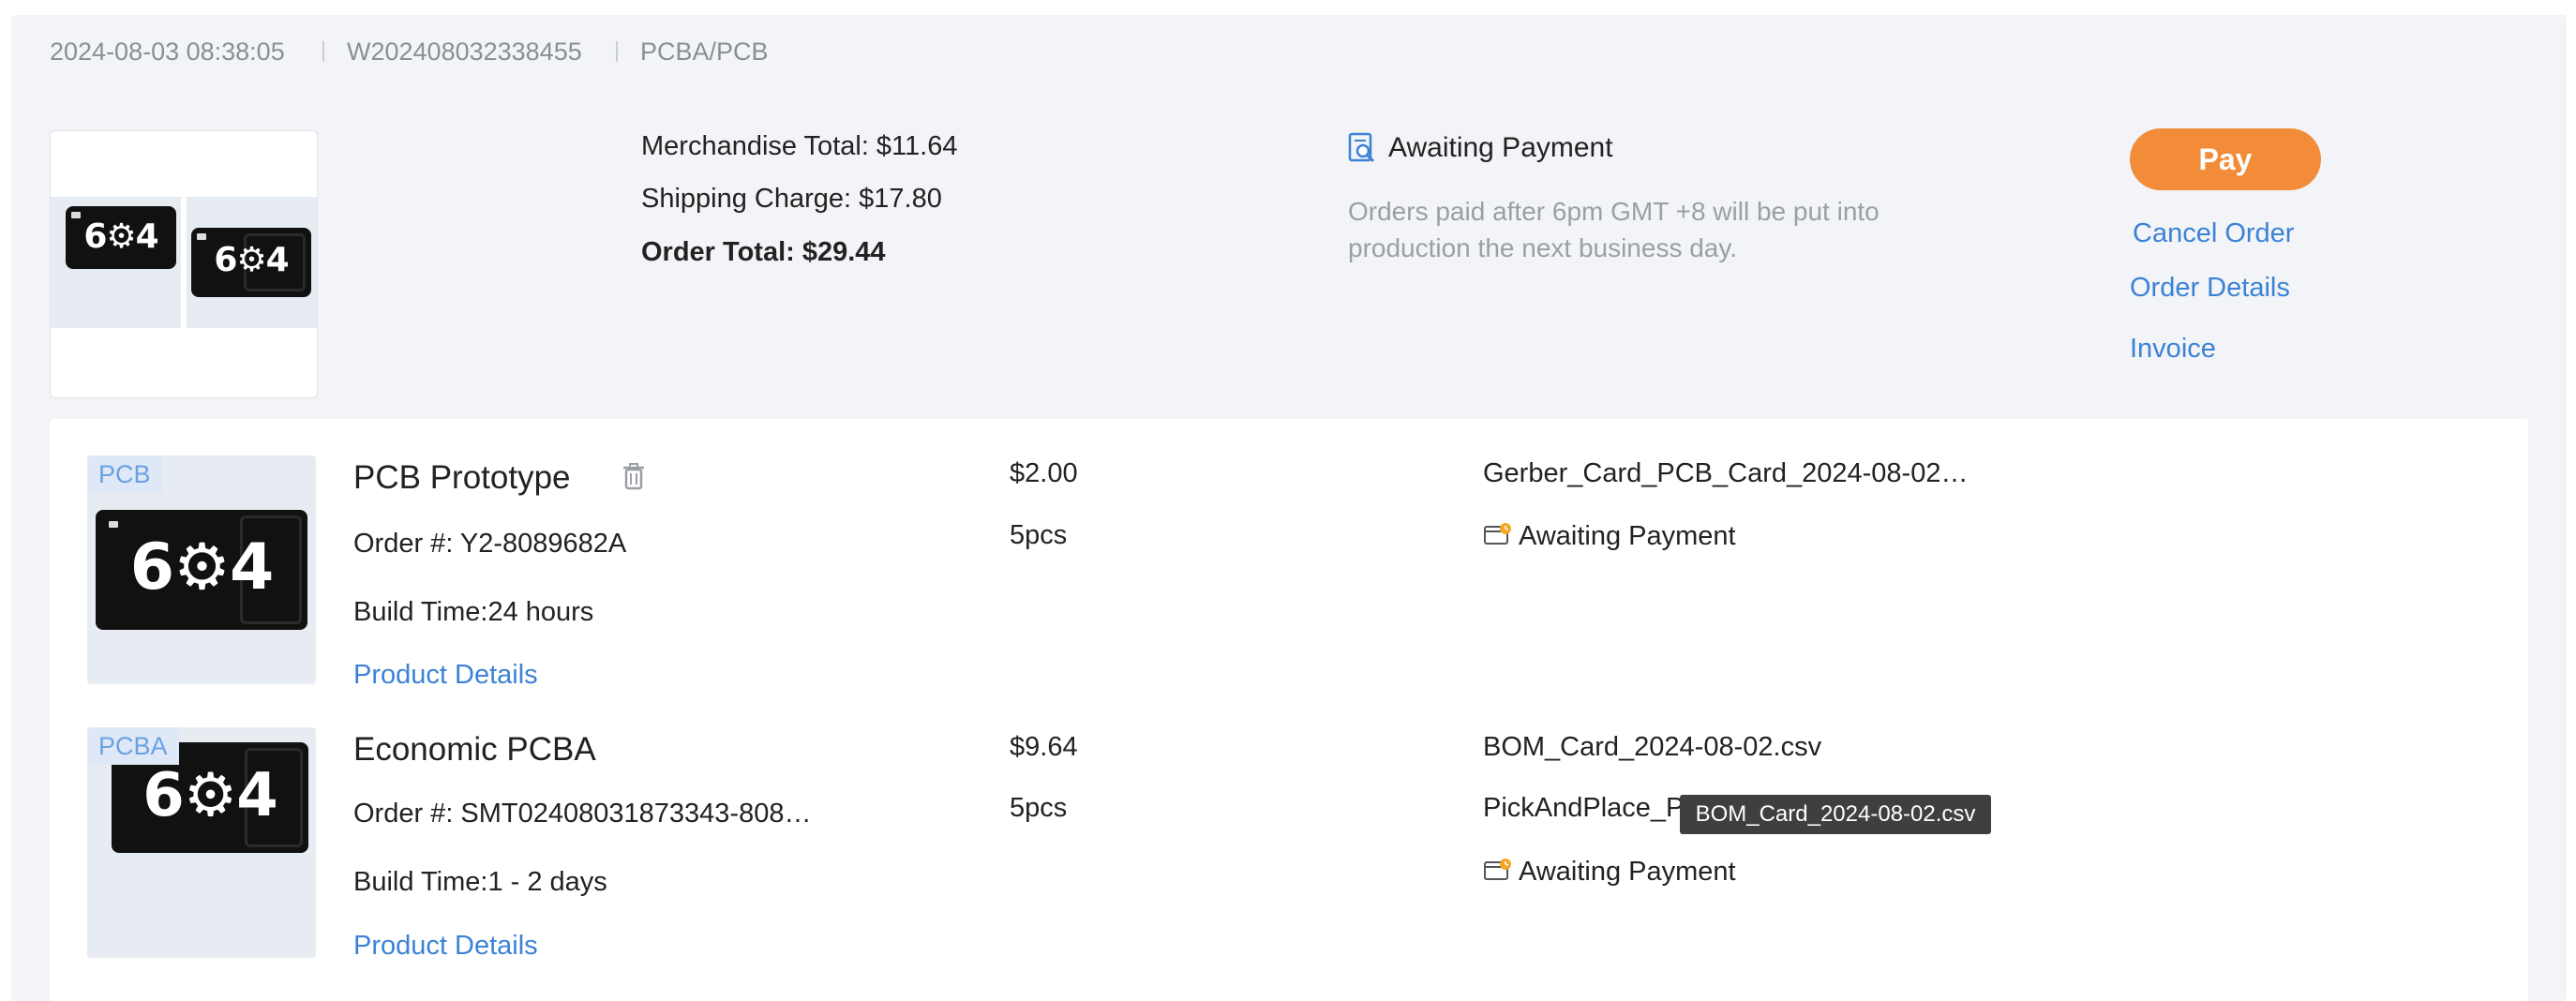 Image resolution: width=2576 pixels, height=1001 pixels. I want to click on order-category: PCBA/PCB, so click(705, 52).